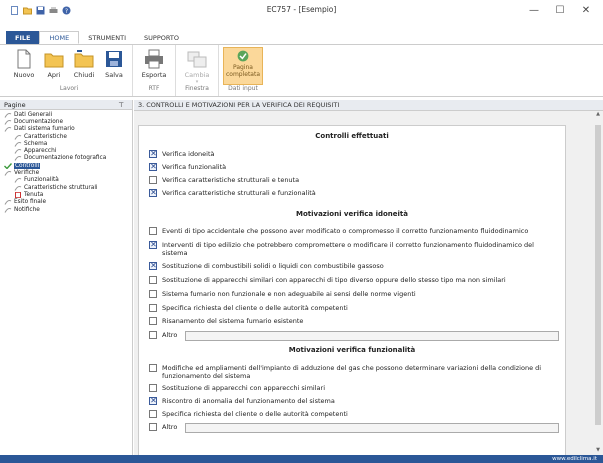  I want to click on tree-item: Dati sistema fumario, so click(66, 129).